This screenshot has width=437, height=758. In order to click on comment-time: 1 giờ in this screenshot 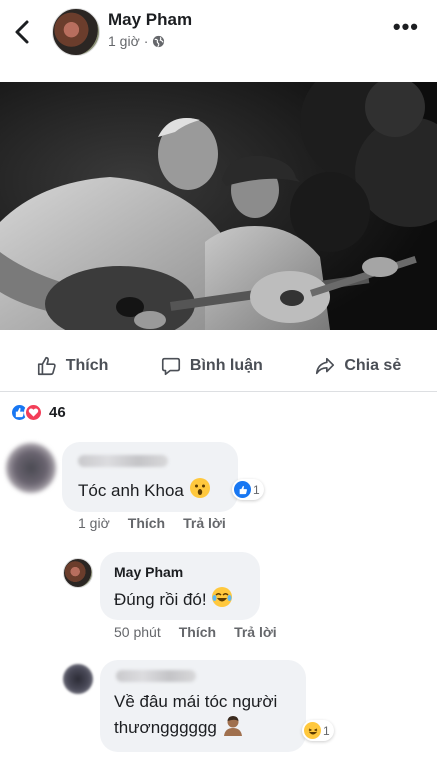, I will do `click(94, 523)`.